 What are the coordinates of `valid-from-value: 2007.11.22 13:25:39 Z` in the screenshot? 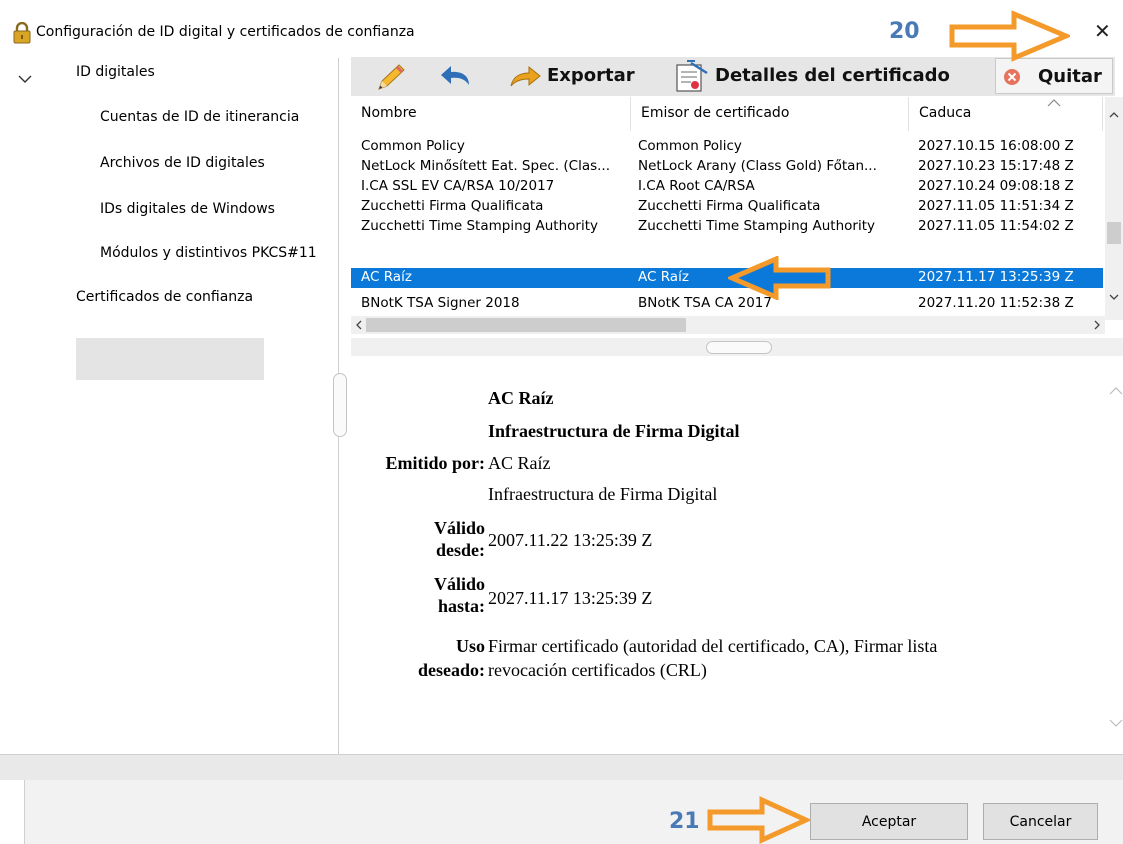 It's located at (570, 540).